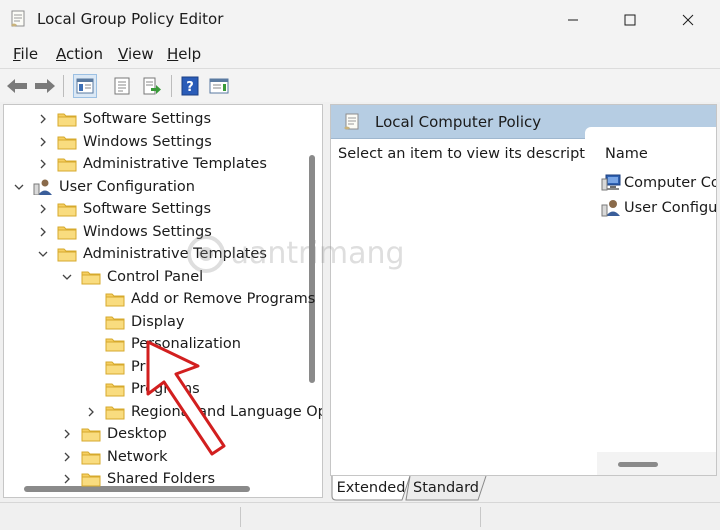 Image resolution: width=720 pixels, height=530 pixels. I want to click on forward-arrow-icon, so click(45, 86).